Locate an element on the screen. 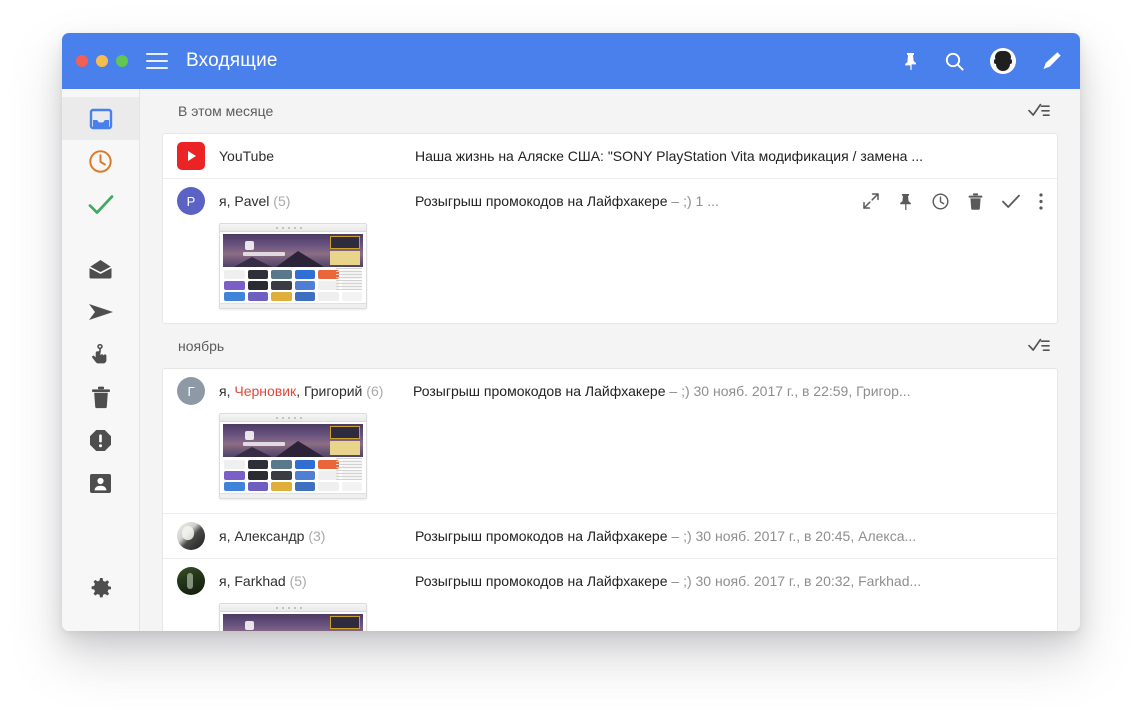  youtube-play-icon is located at coordinates (192, 156).